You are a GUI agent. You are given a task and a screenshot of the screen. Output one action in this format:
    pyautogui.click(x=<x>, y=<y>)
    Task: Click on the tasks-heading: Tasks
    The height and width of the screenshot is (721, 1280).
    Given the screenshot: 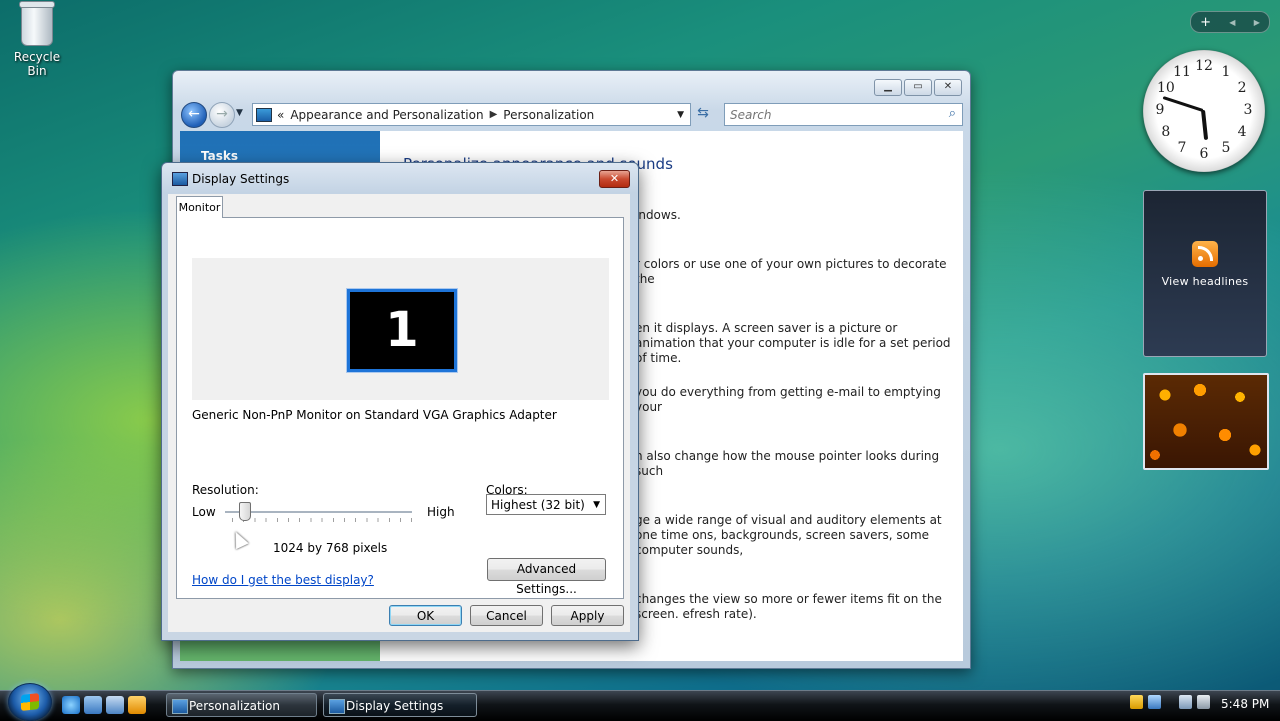 What is the action you would take?
    pyautogui.click(x=220, y=156)
    